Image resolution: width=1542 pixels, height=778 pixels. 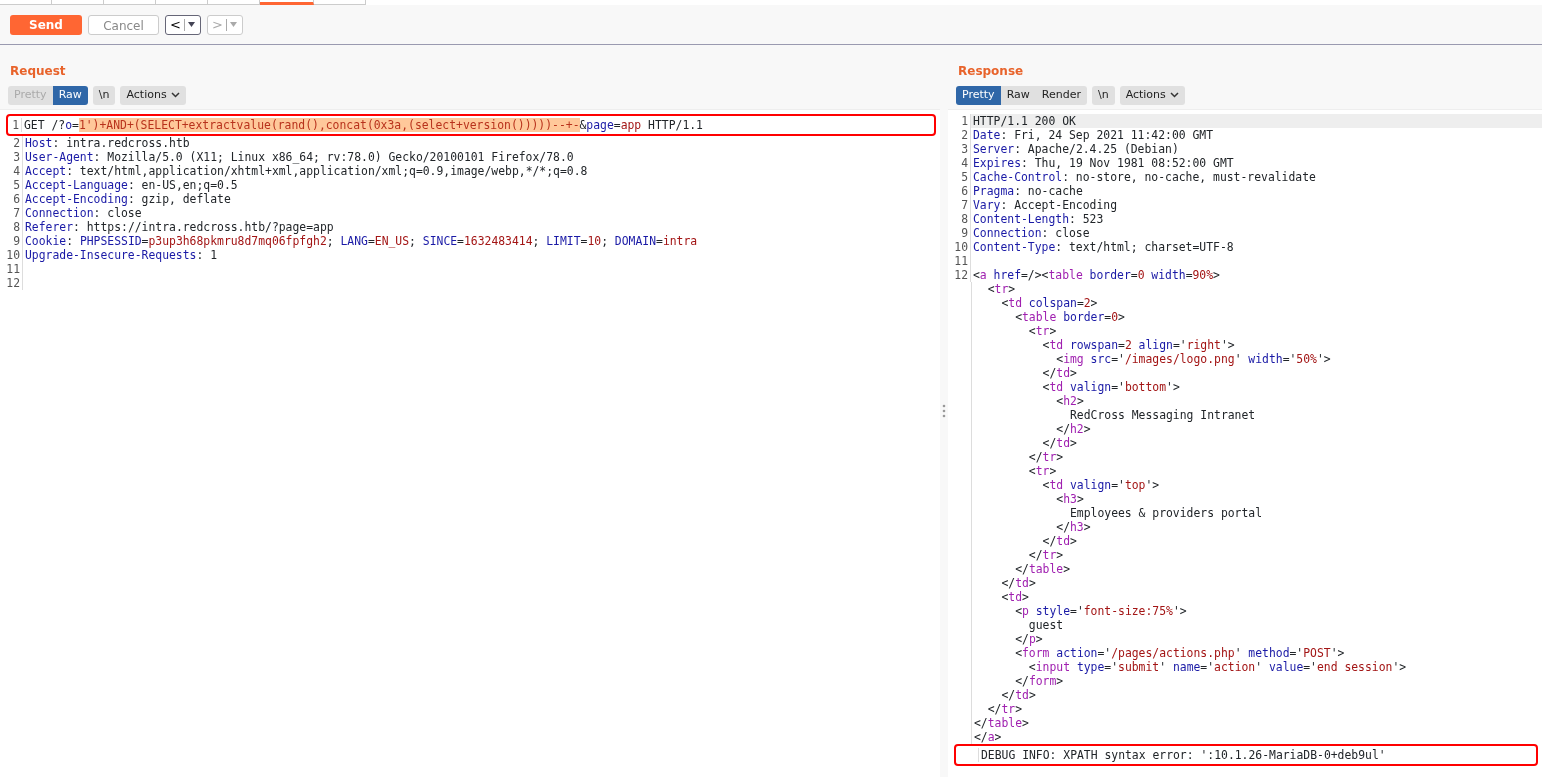 I want to click on code-line: Vary: Accept-Encoding, so click(x=1045, y=204).